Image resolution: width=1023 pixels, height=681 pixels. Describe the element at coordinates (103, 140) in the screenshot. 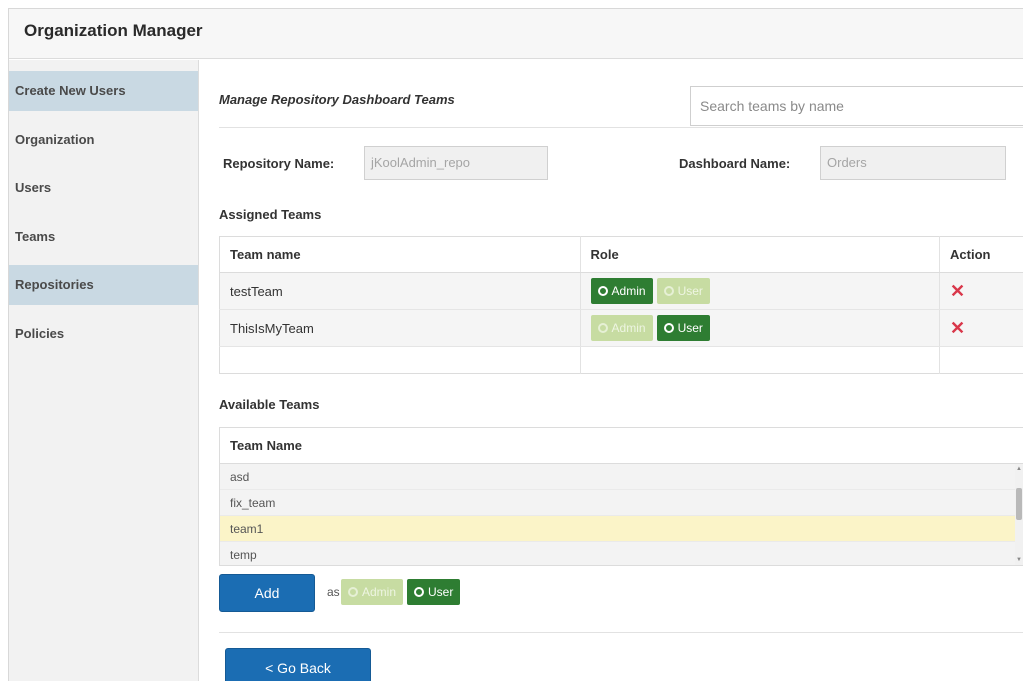

I see `sidebar-item-organization: Organization` at that location.